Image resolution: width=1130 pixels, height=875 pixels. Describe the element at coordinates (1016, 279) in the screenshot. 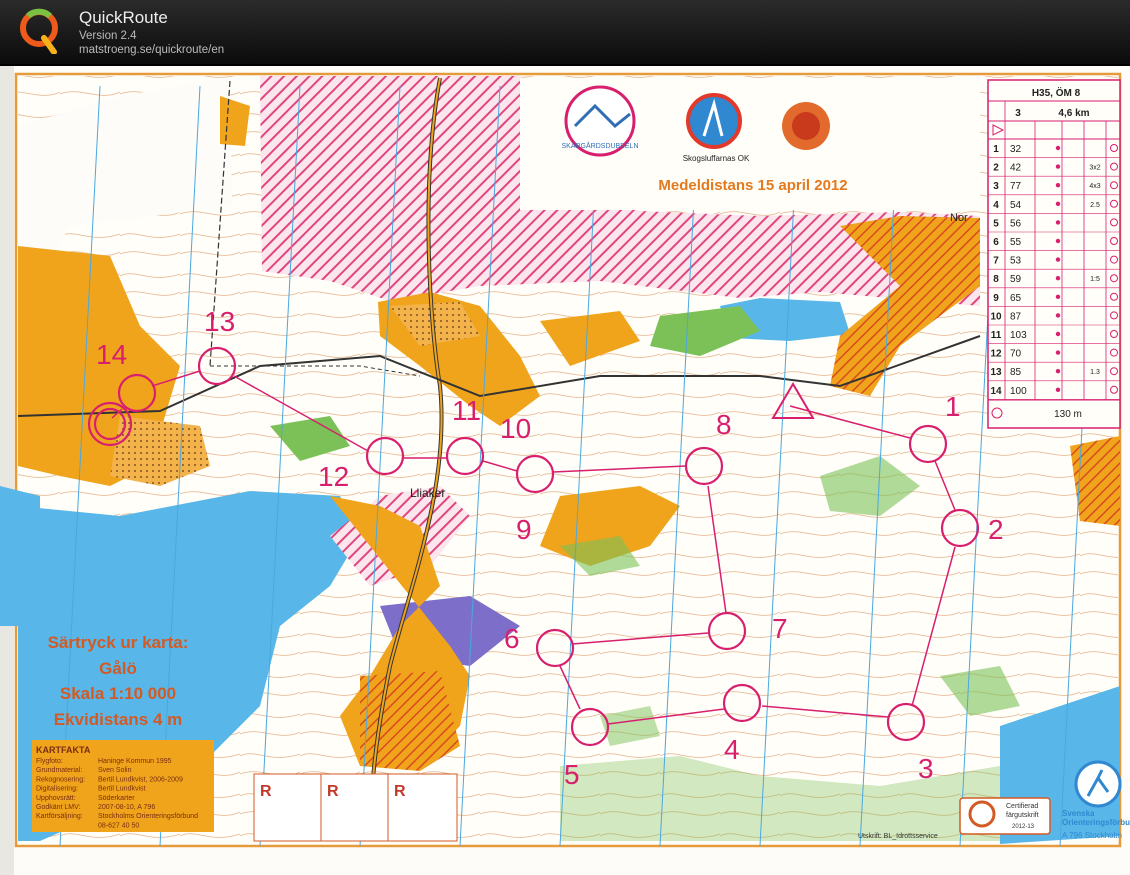

I see `desc-row-code: 59` at that location.